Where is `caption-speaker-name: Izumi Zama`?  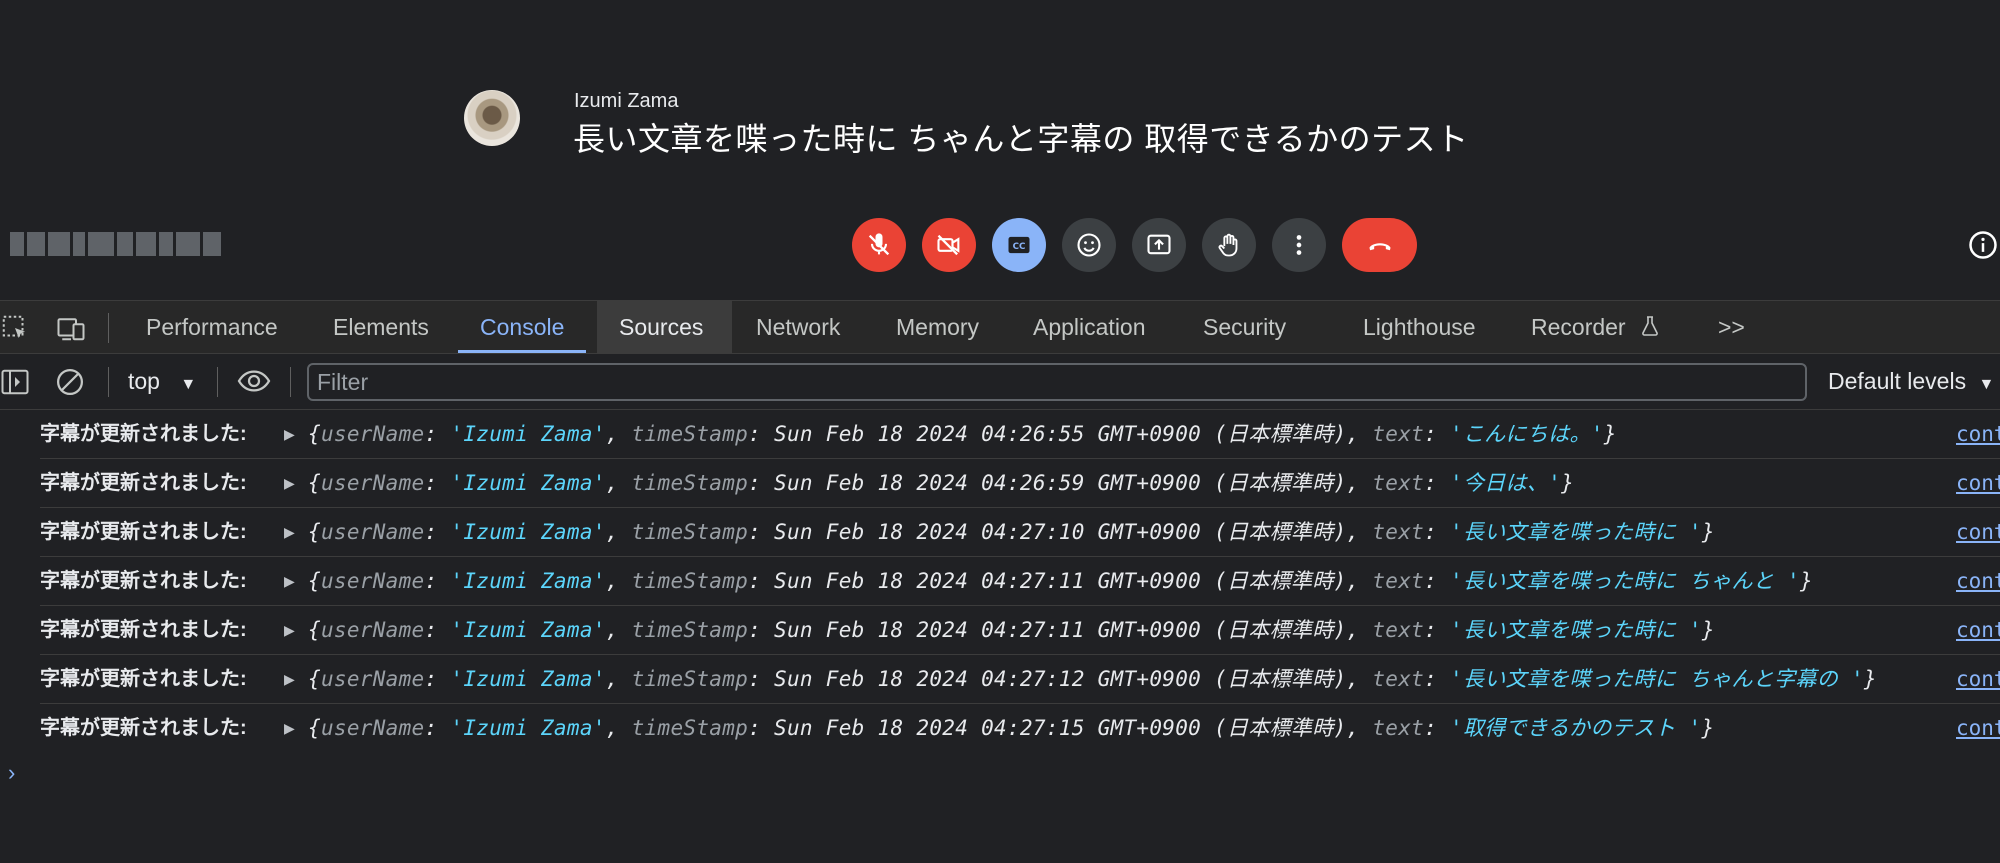
caption-speaker-name: Izumi Zama is located at coordinates (626, 101).